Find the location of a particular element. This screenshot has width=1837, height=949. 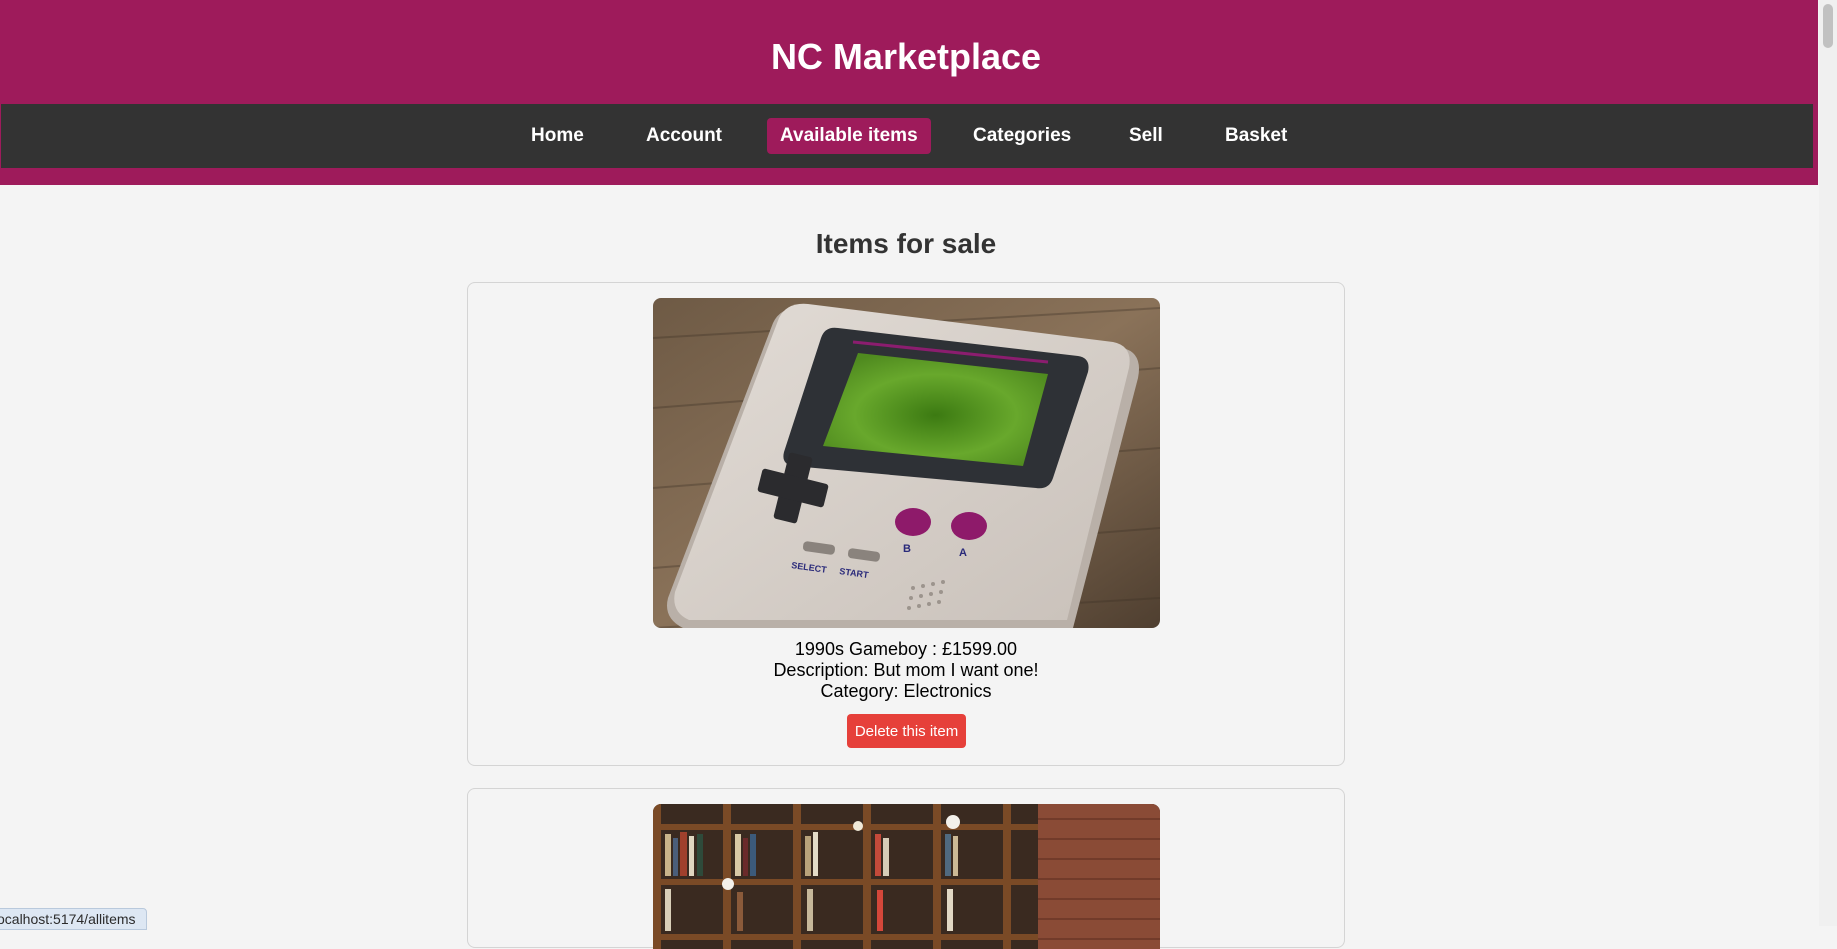

delete-item-button: Delete this item is located at coordinates (906, 731).